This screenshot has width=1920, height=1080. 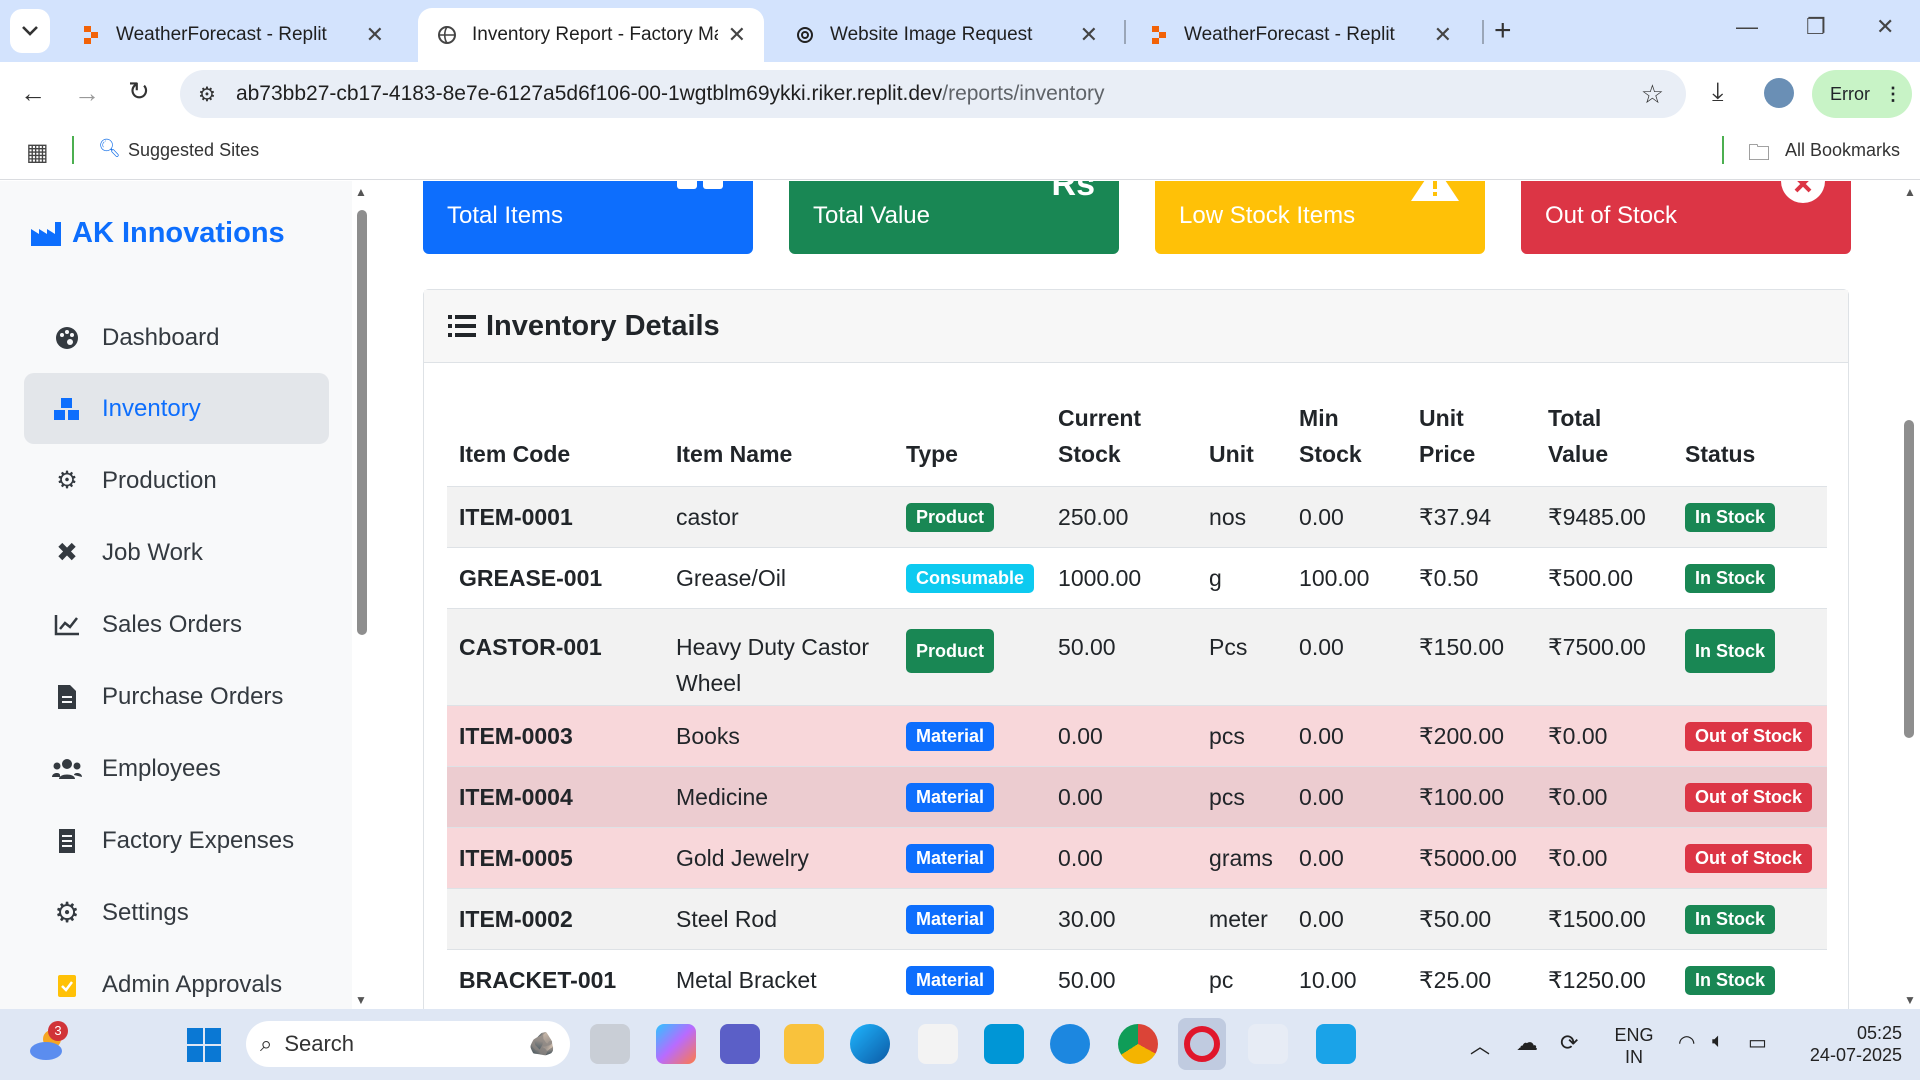 What do you see at coordinates (87, 93) in the screenshot?
I see `forward-icon: →` at bounding box center [87, 93].